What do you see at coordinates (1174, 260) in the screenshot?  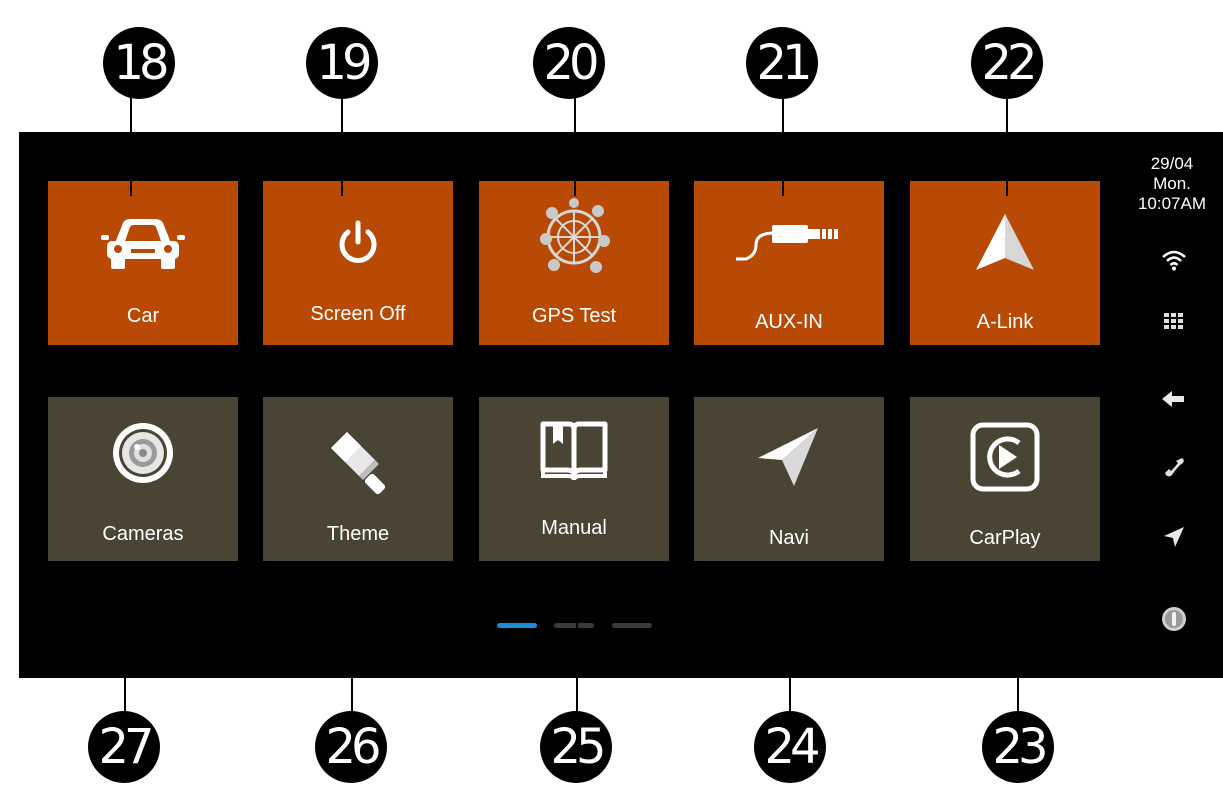 I see `wifi-icon` at bounding box center [1174, 260].